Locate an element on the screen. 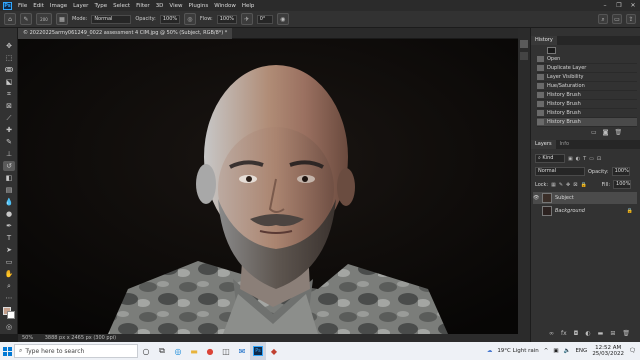  lock-position-icon: ✥ is located at coordinates (568, 185).